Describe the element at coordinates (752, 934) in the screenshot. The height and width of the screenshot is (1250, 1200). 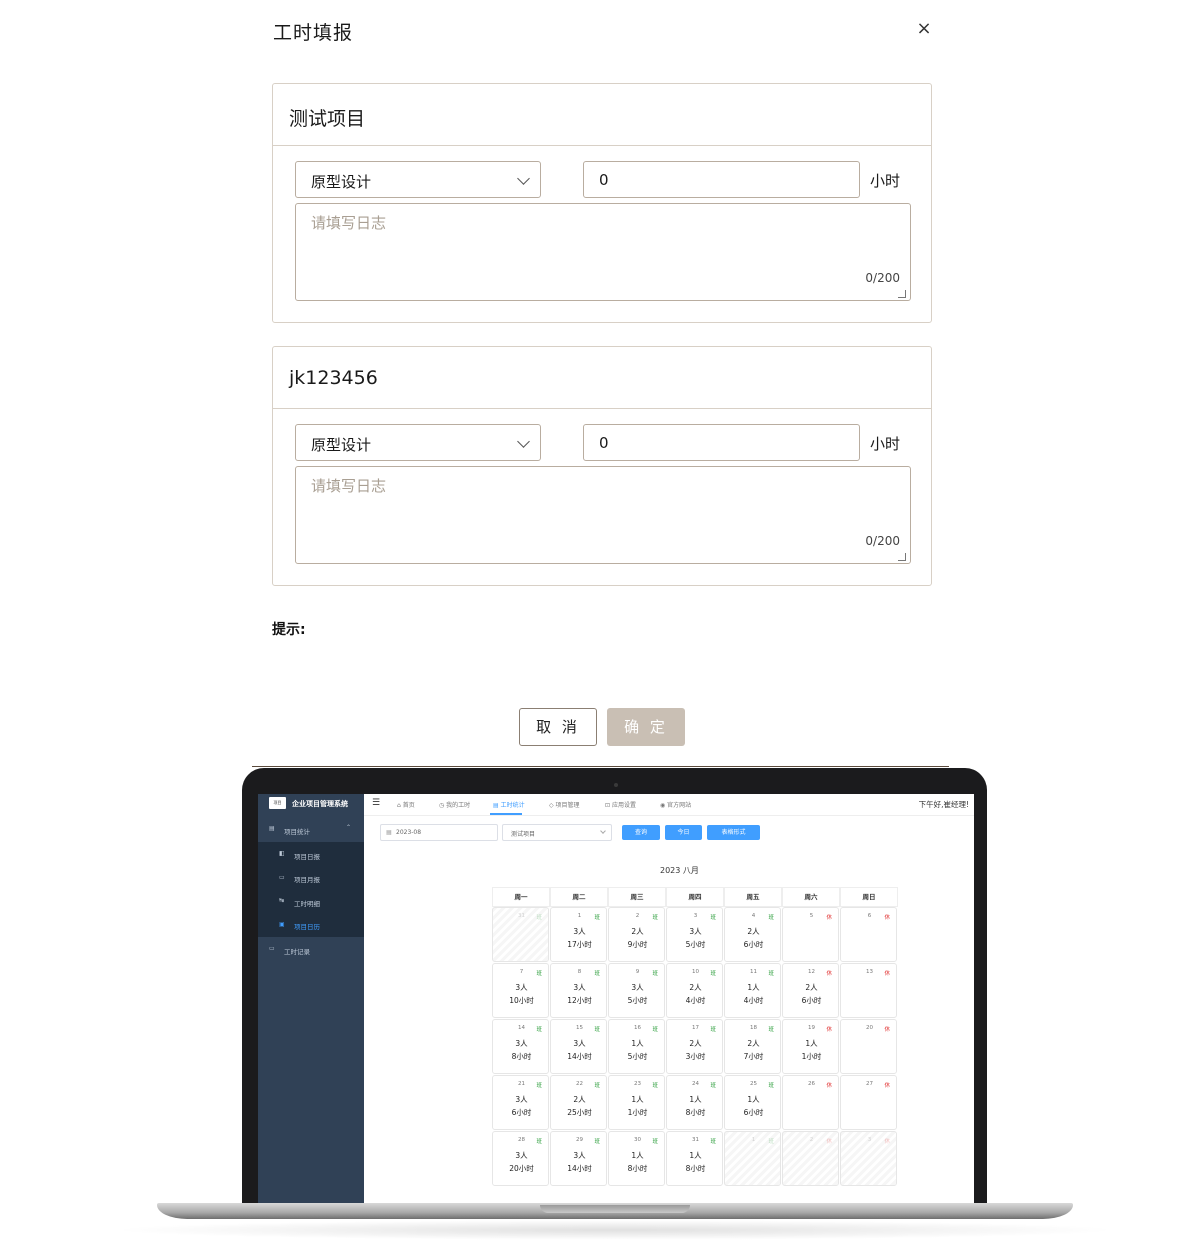
I see `calendar-day-cell: 4 班 2人 6小时` at that location.